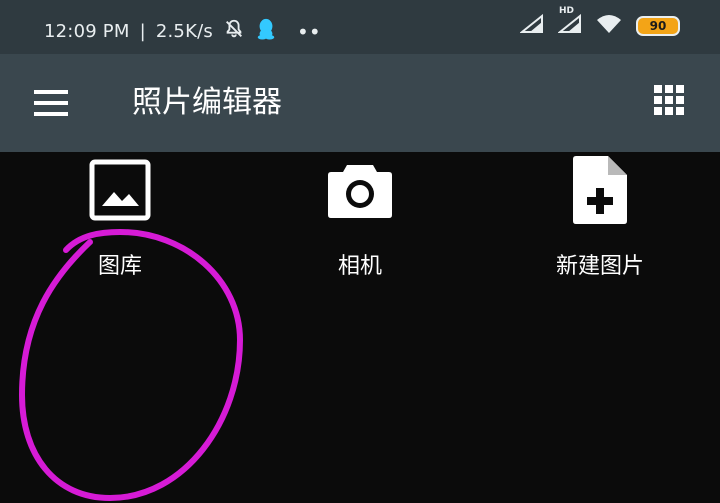  What do you see at coordinates (360, 190) in the screenshot?
I see `camera-icon` at bounding box center [360, 190].